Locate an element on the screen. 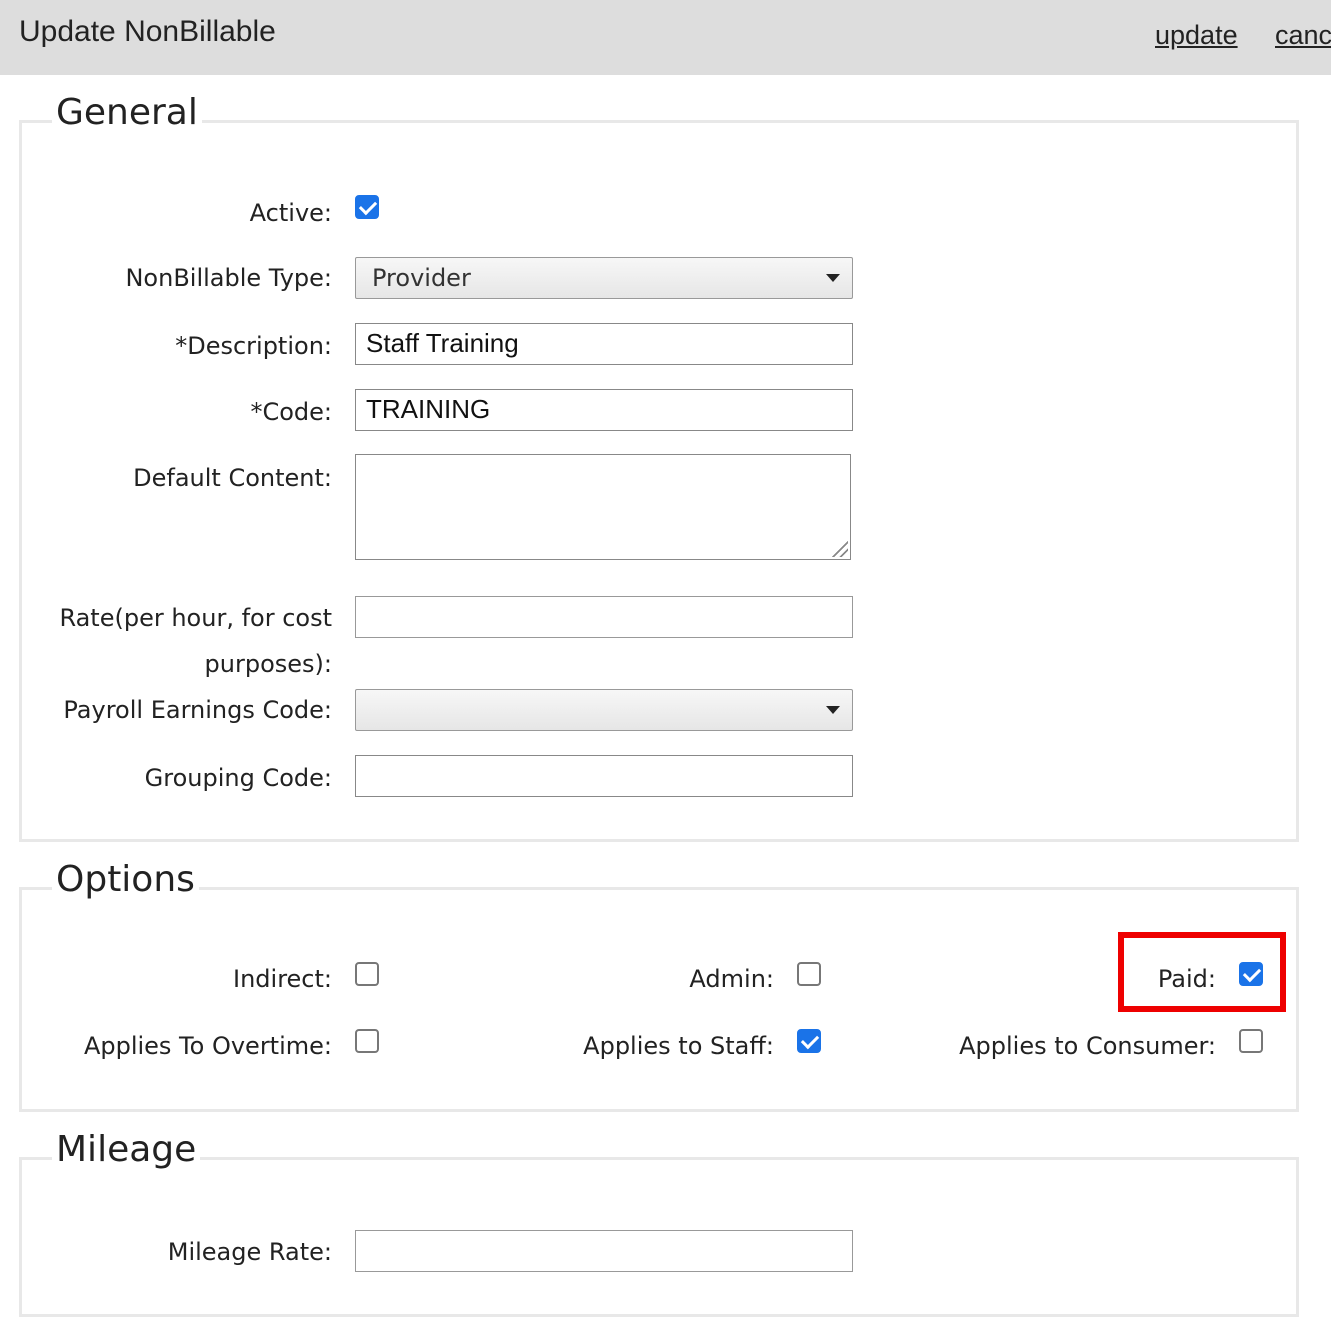 The image size is (1331, 1331). description-input: Staff Training is located at coordinates (604, 344).